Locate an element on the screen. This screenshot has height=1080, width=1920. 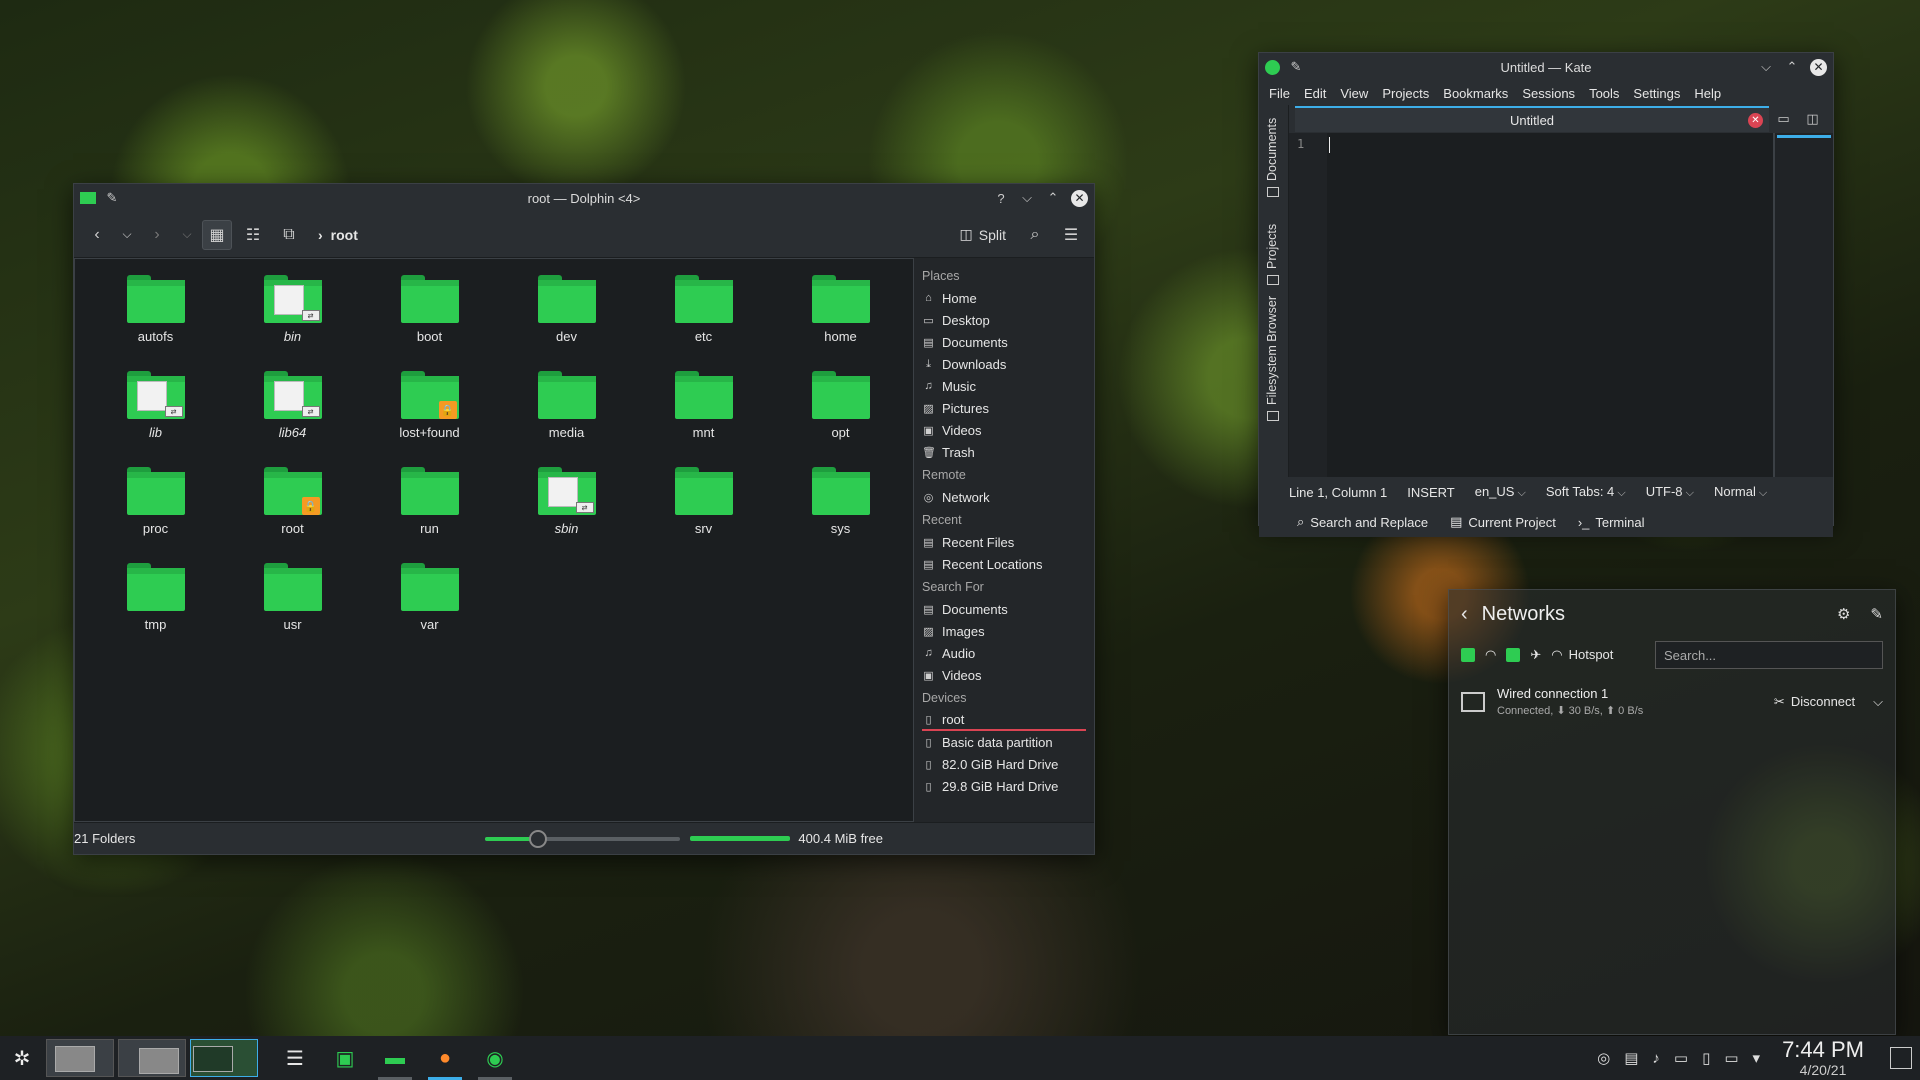
show-desktop-icon is located at coordinates (1901, 1058).